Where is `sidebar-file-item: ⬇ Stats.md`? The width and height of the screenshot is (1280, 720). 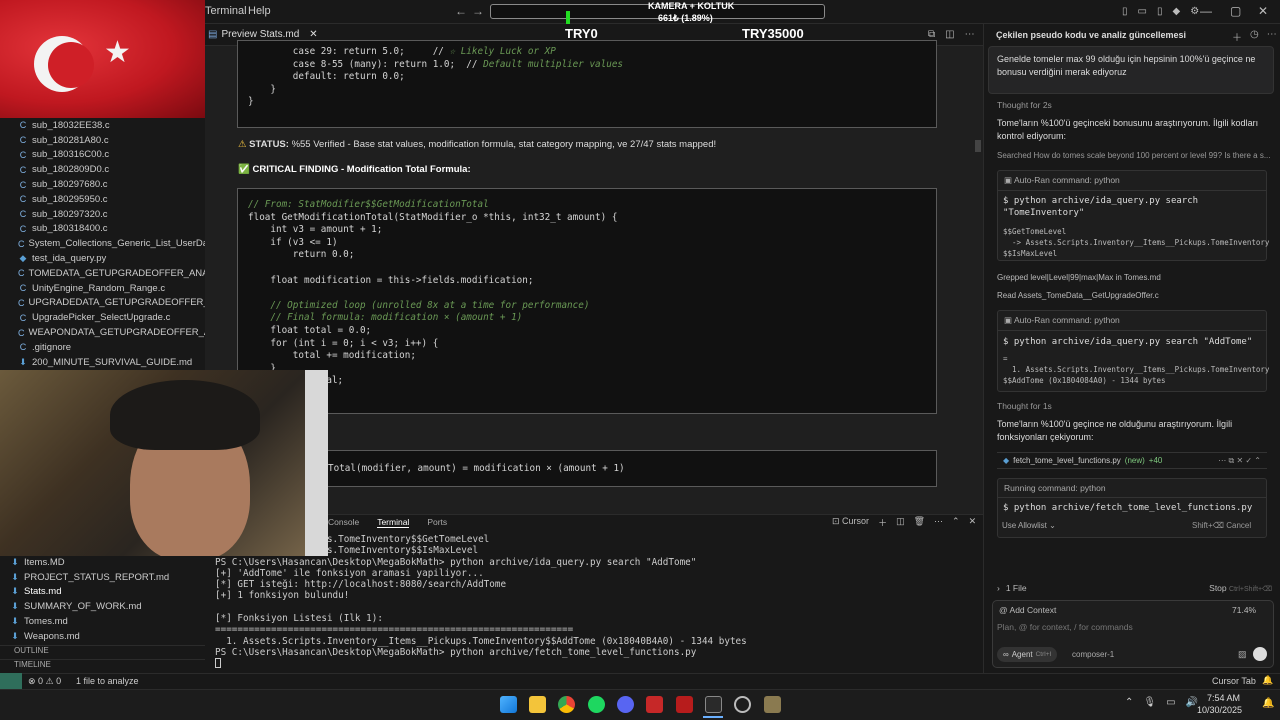 sidebar-file-item: ⬇ Stats.md is located at coordinates (102, 592).